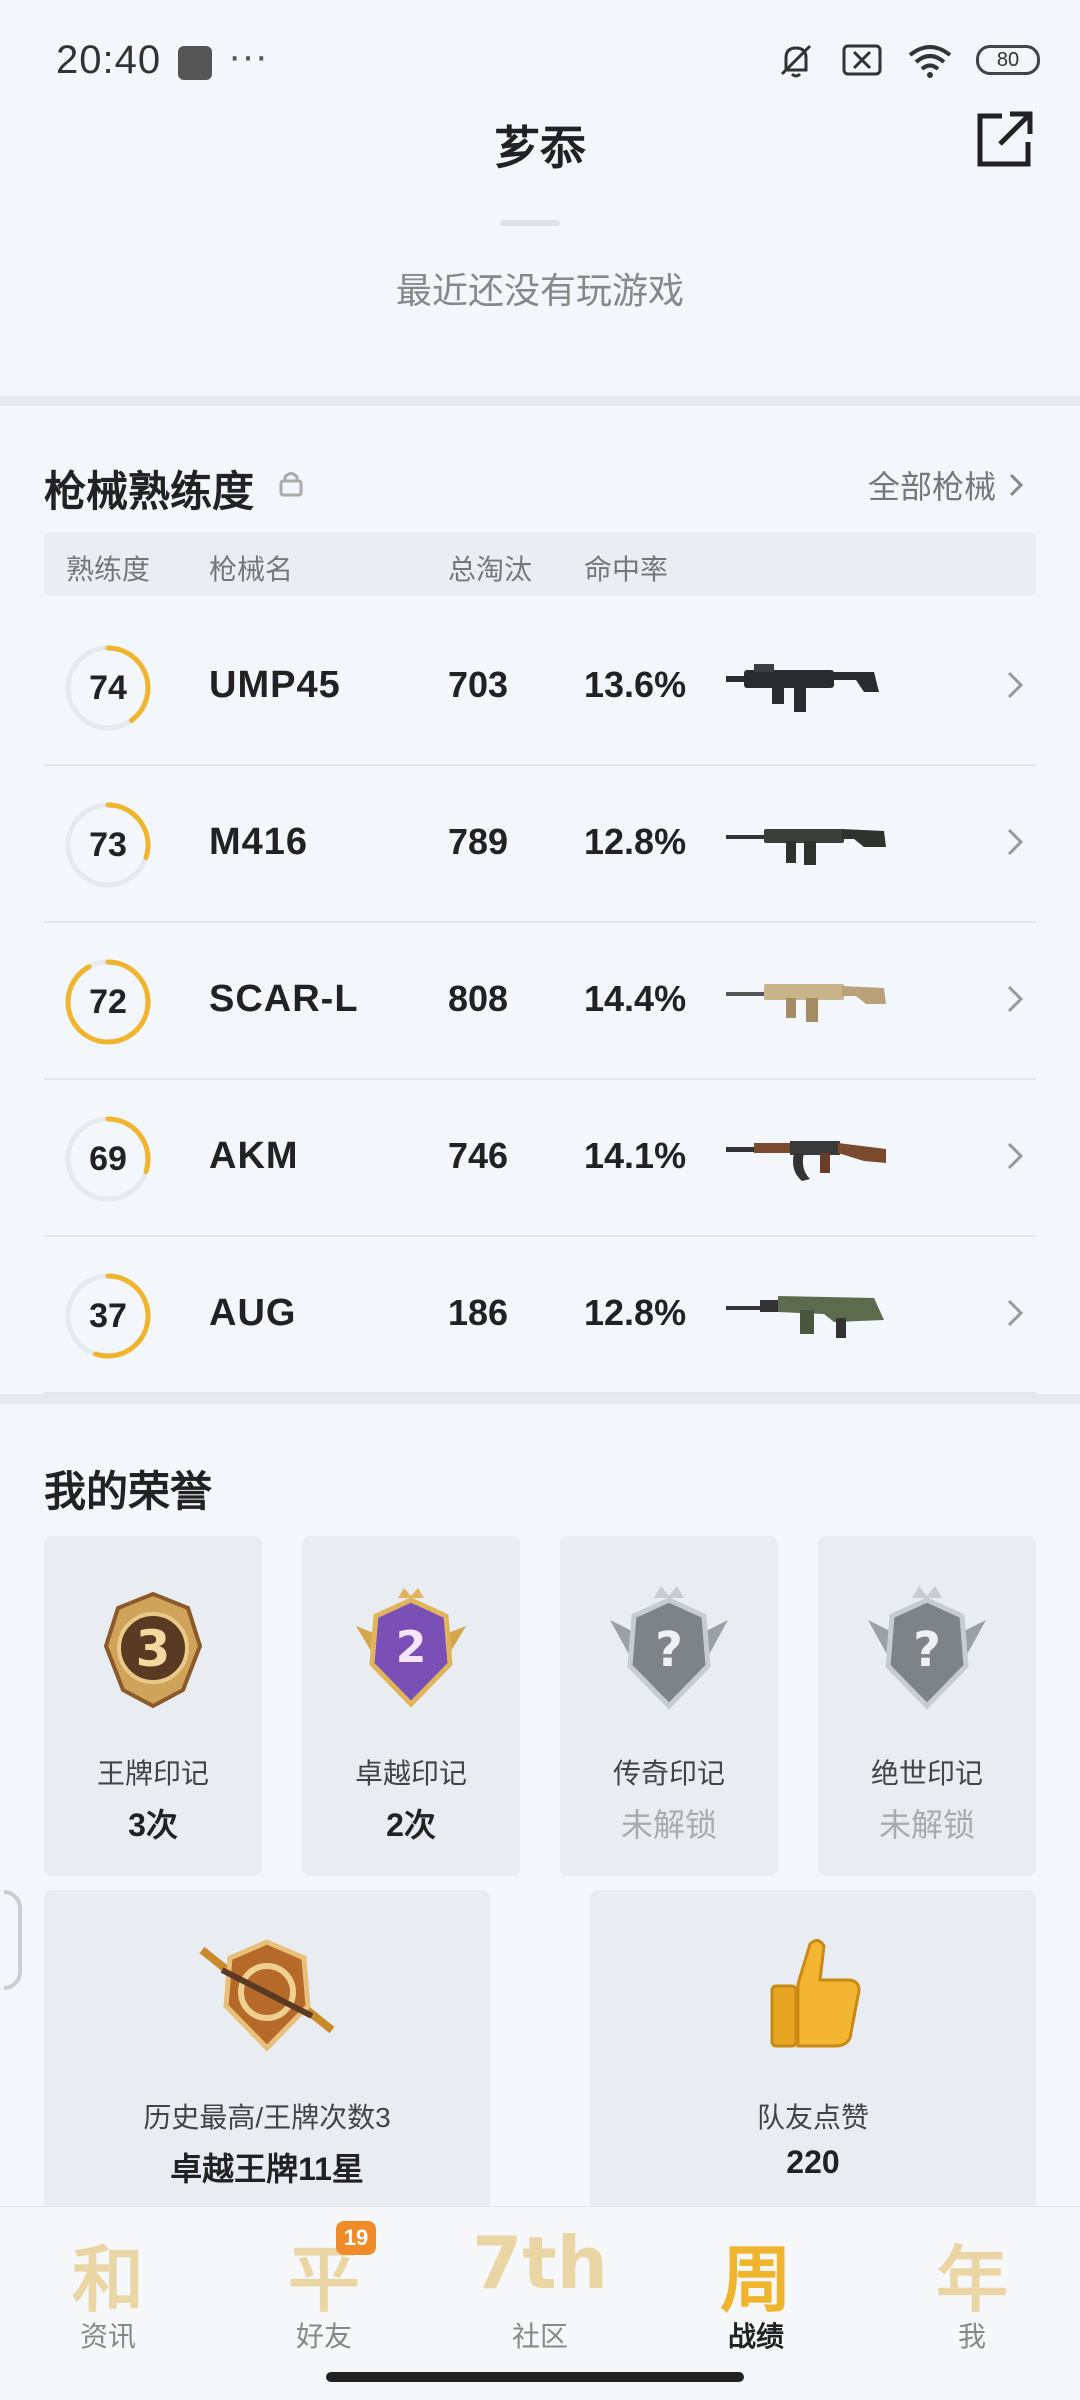  Describe the element at coordinates (540, 688) in the screenshot. I see `weapon-row: 74 UMP45 703 13.6%` at that location.